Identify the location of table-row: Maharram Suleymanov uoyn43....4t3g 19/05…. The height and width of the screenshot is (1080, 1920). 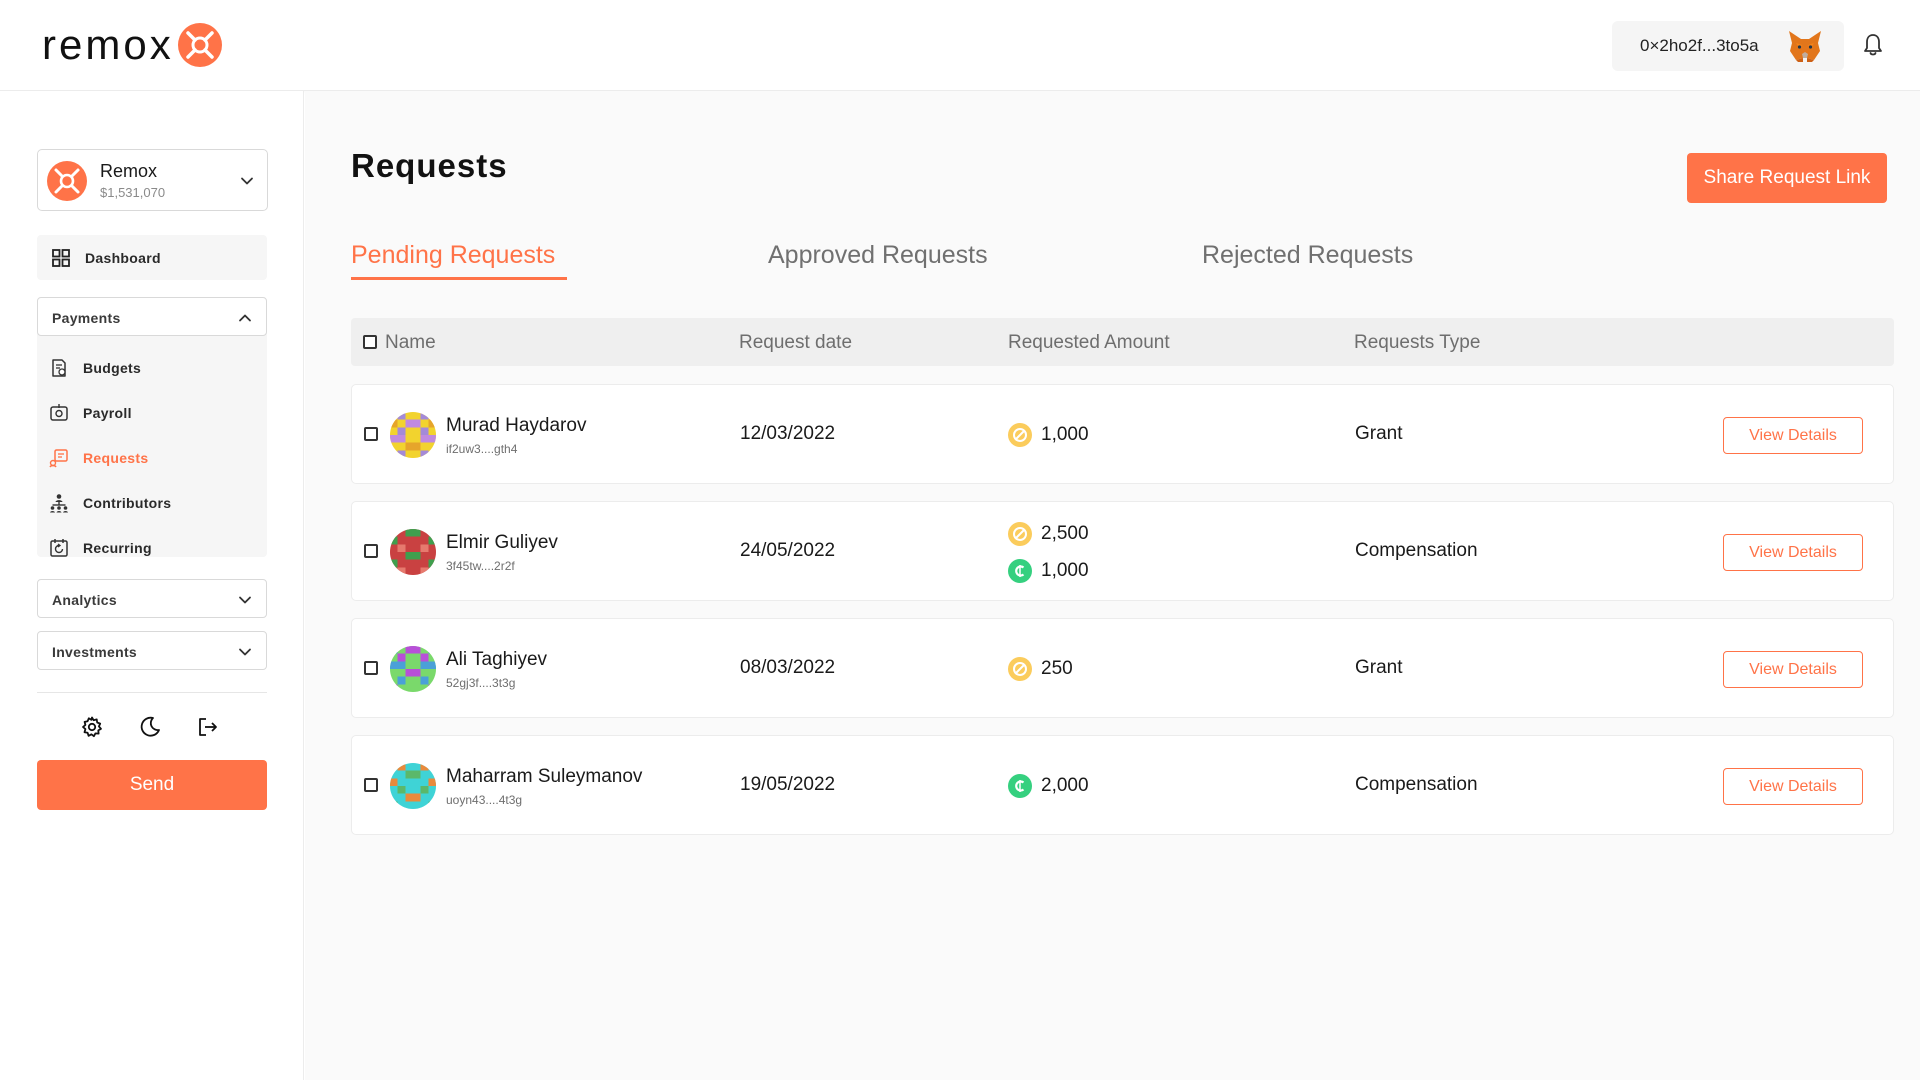
(1122, 785).